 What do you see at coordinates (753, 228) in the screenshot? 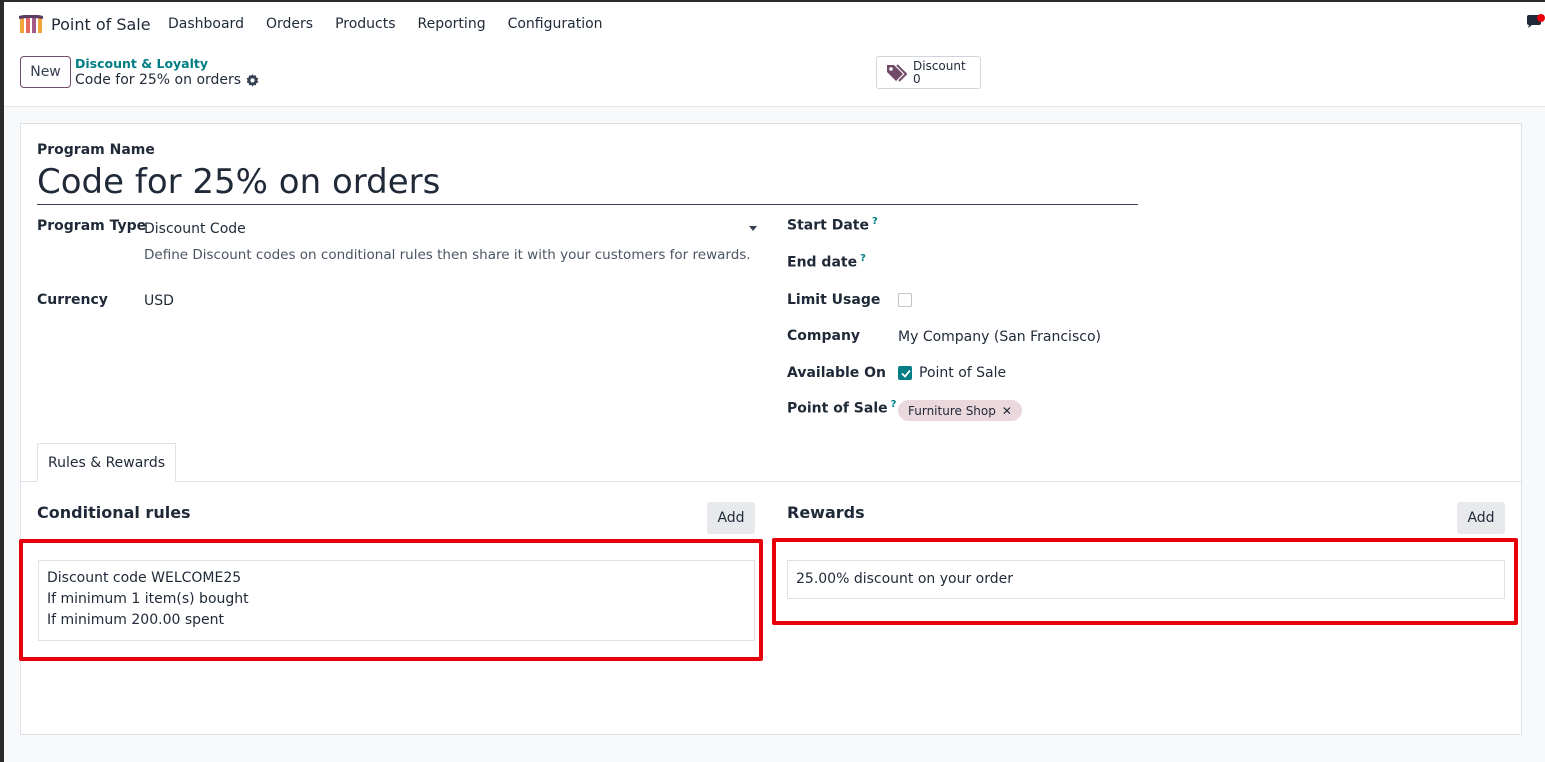
I see `caret-down-icon` at bounding box center [753, 228].